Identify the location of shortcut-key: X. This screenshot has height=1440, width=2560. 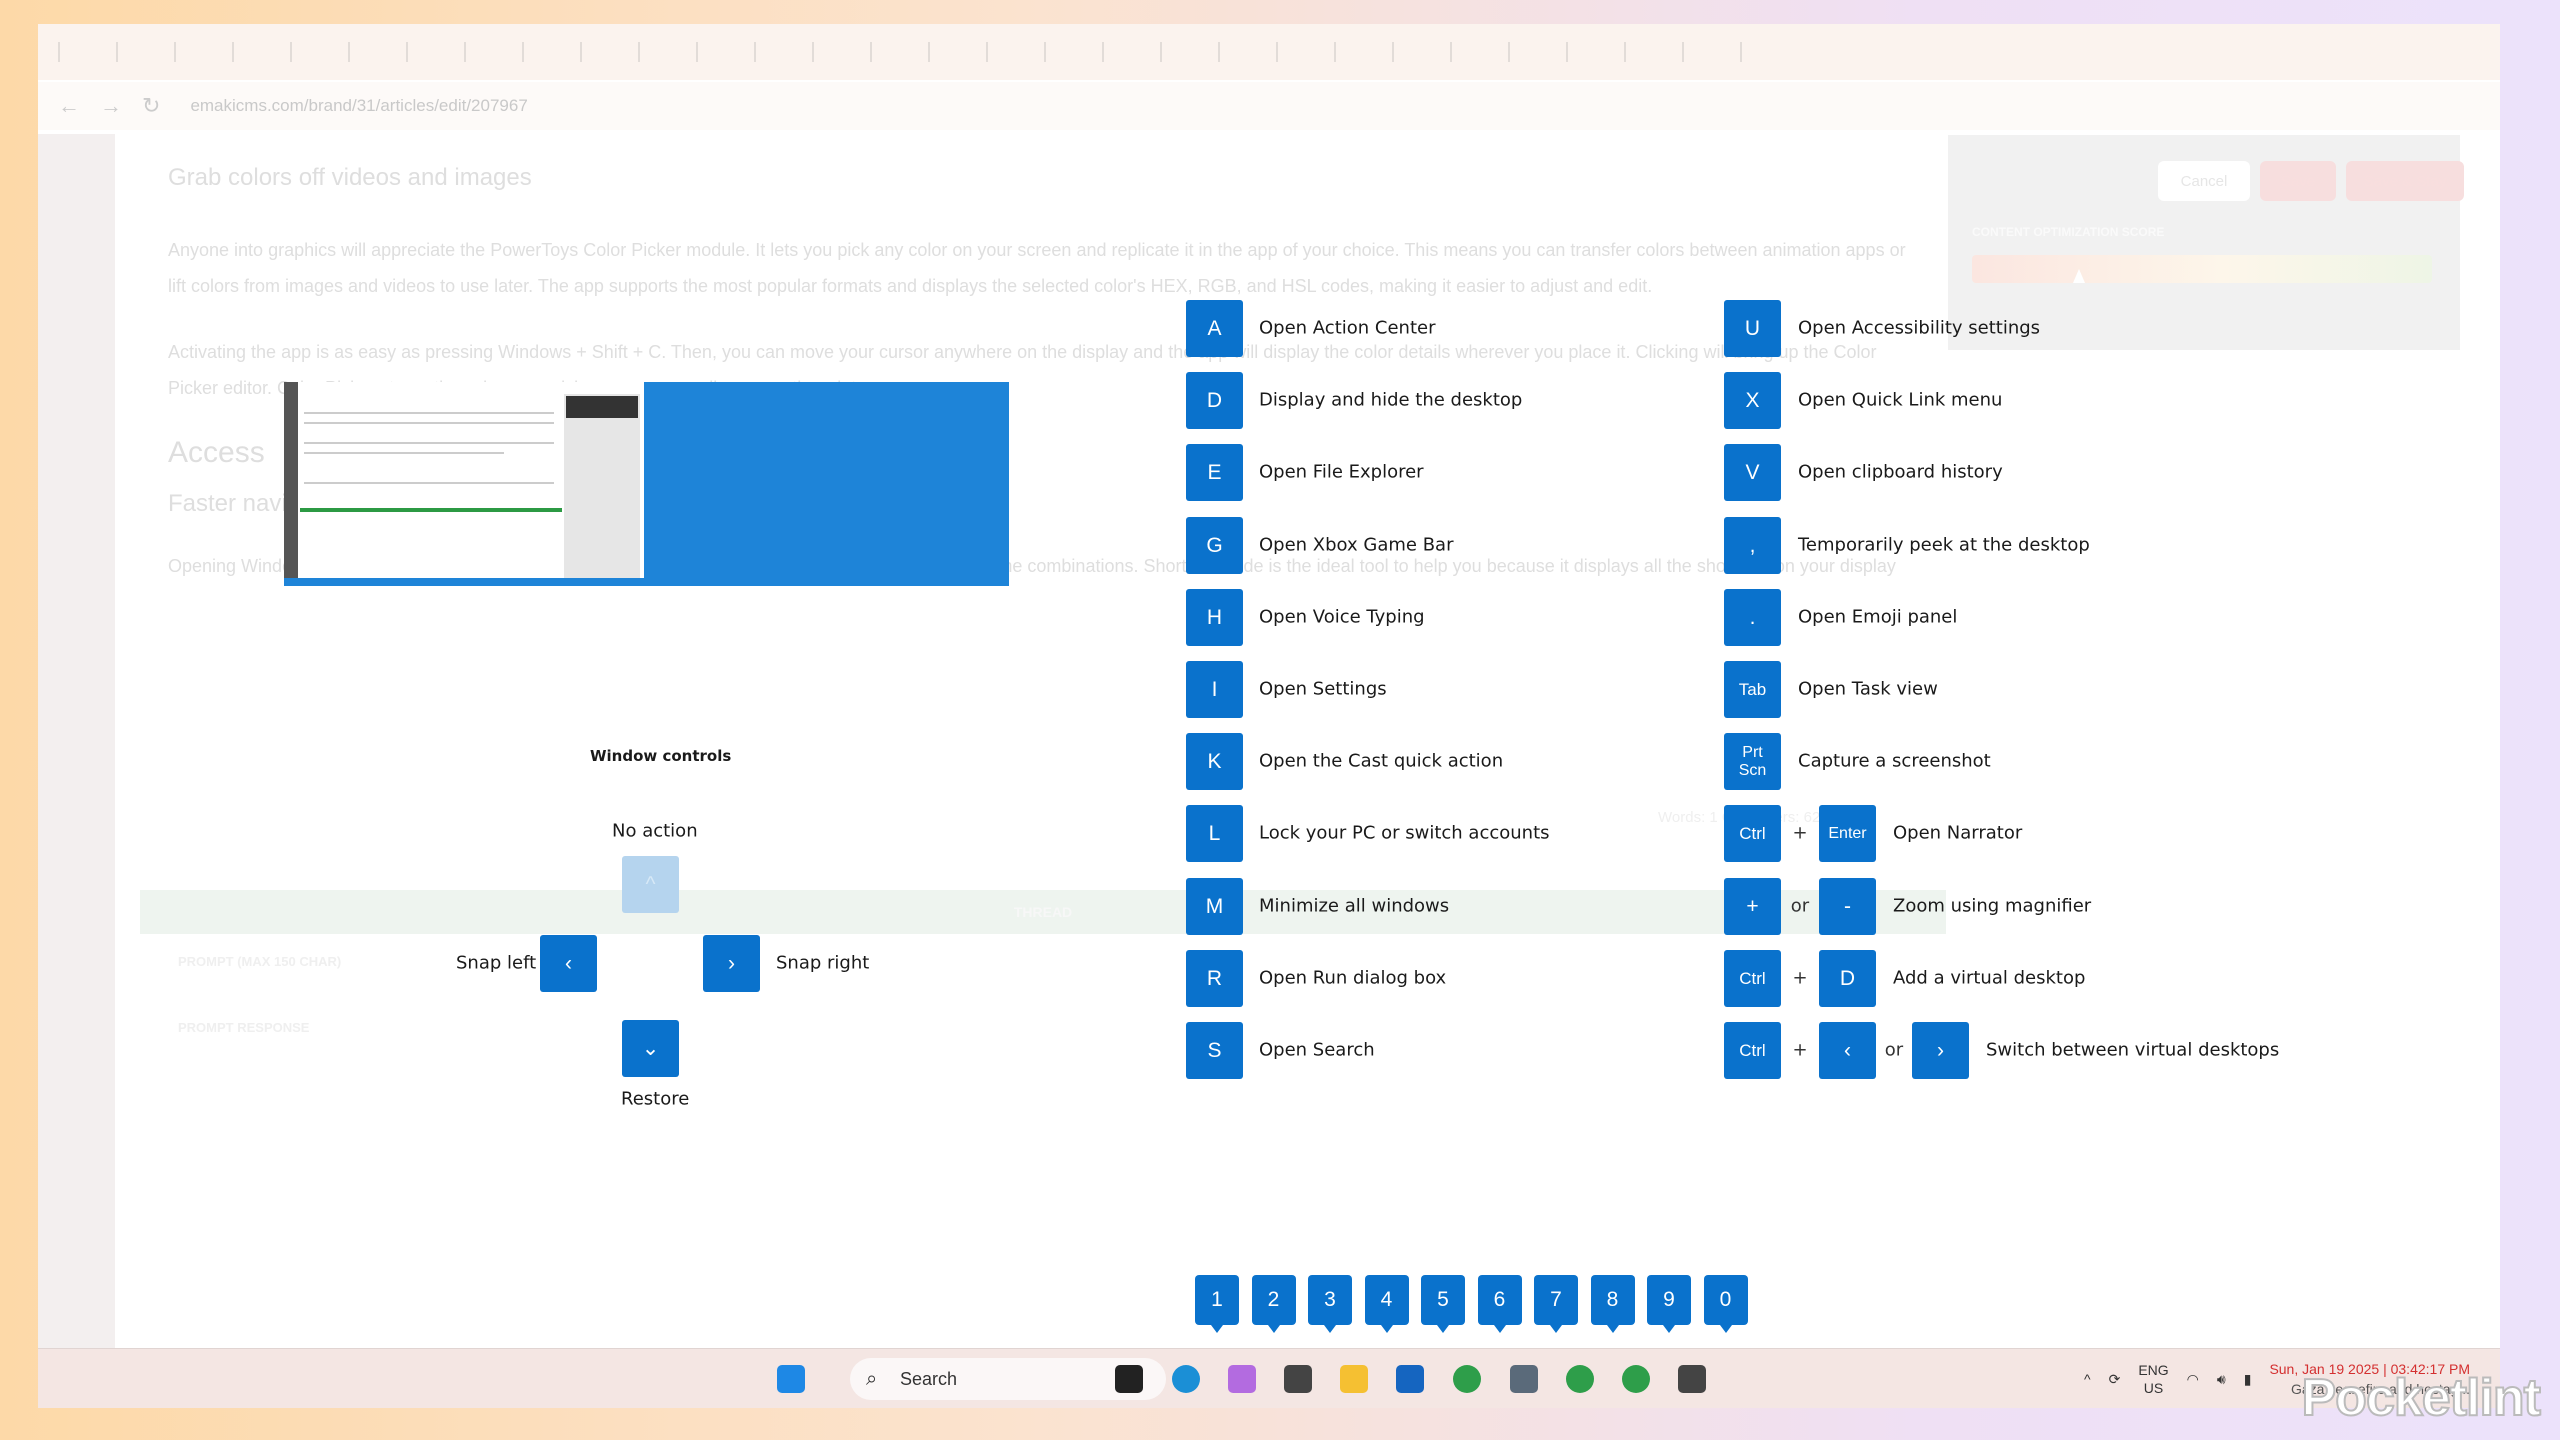
(1752, 401).